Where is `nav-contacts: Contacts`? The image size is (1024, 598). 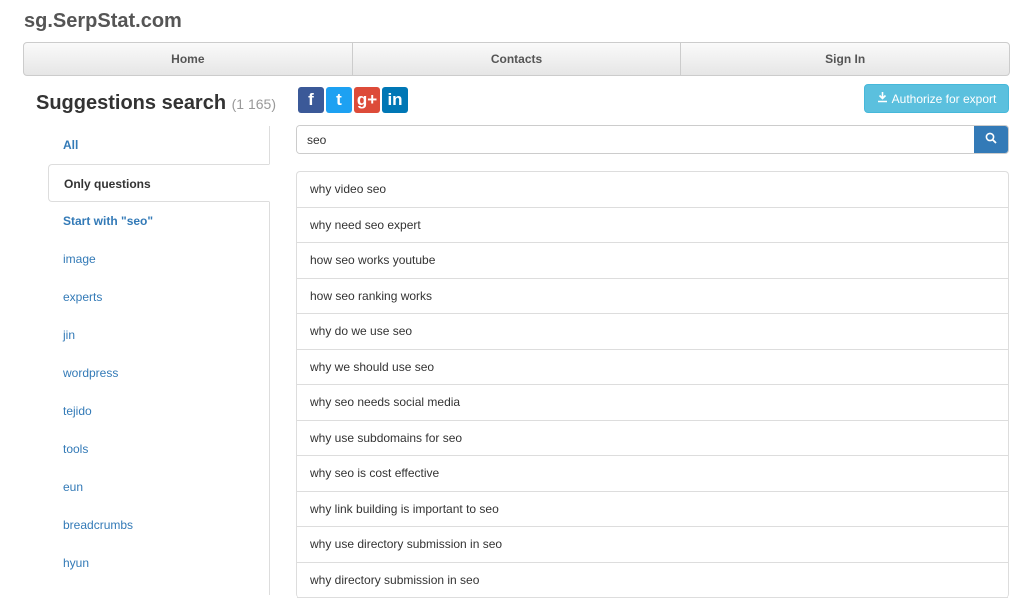
nav-contacts: Contacts is located at coordinates (517, 59).